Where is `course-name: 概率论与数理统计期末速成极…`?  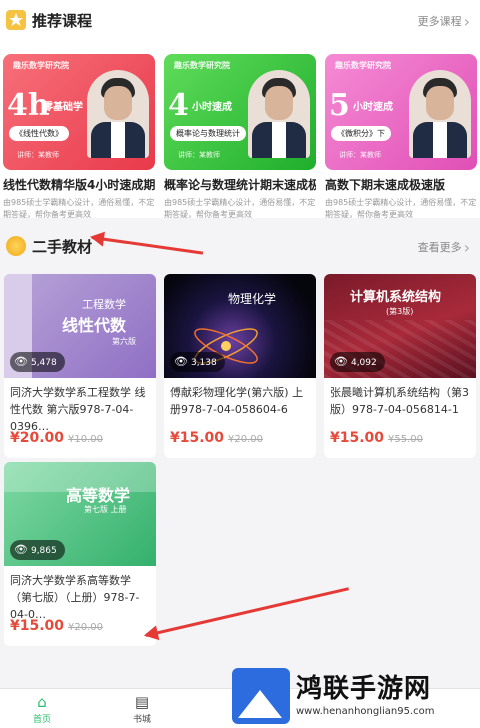 course-name: 概率论与数理统计期末速成极… is located at coordinates (240, 185).